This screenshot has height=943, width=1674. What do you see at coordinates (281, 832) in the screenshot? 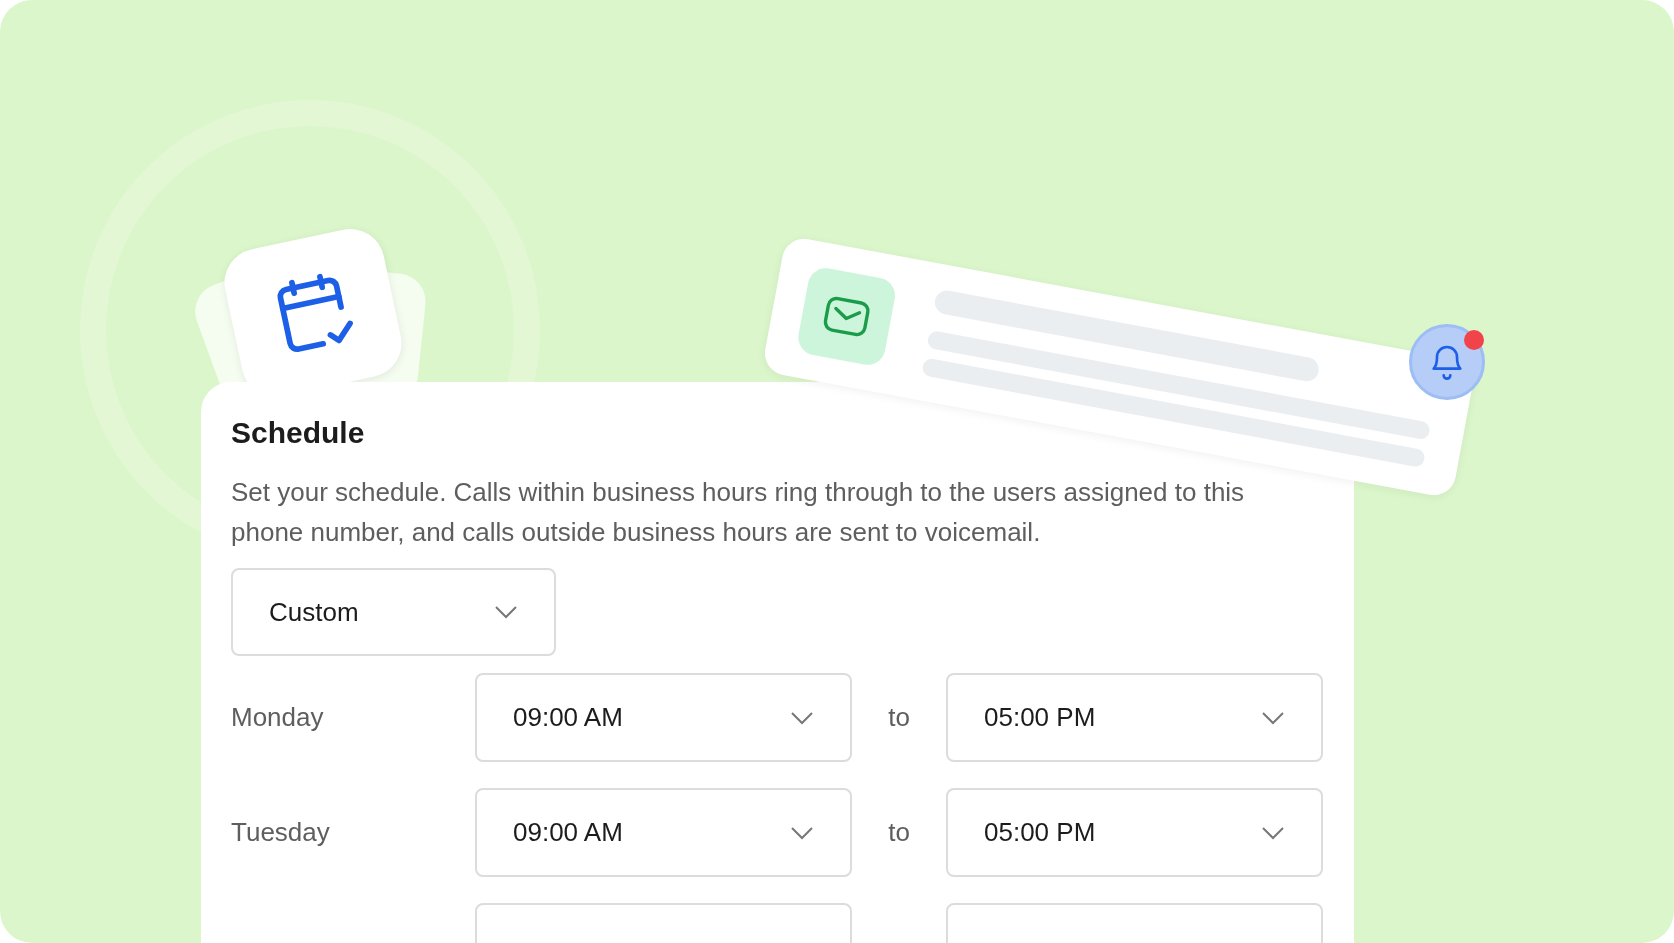
I see `day-label: Tuesday` at bounding box center [281, 832].